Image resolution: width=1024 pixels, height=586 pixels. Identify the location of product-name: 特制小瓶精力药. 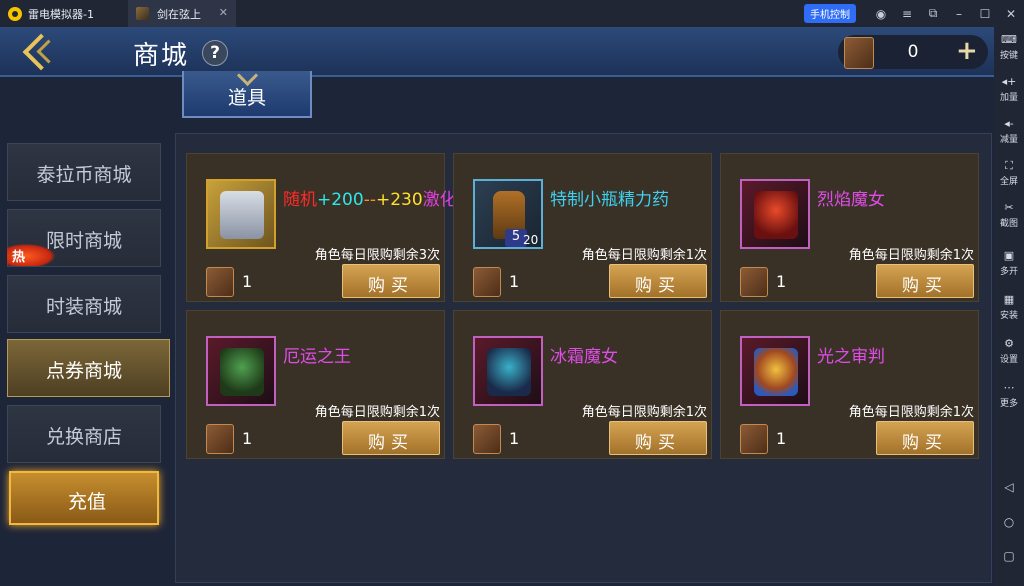
(609, 200).